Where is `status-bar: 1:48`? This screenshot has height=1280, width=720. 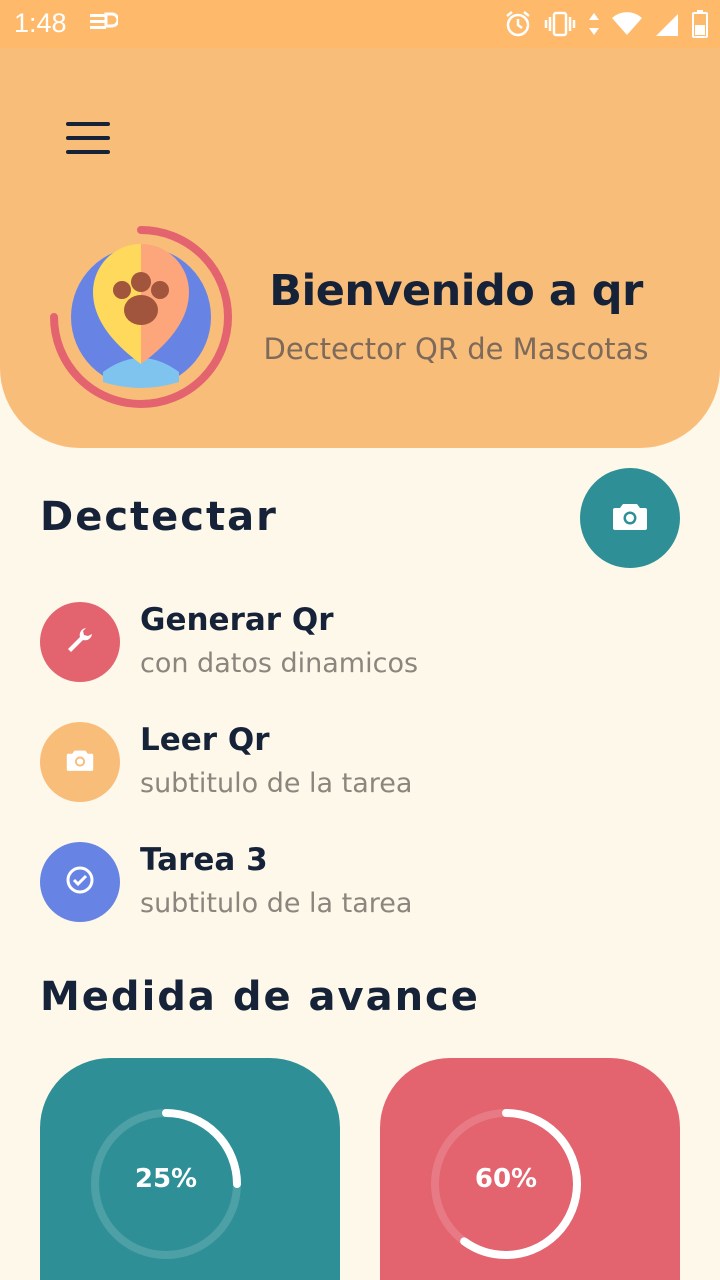
status-bar: 1:48 is located at coordinates (360, 24).